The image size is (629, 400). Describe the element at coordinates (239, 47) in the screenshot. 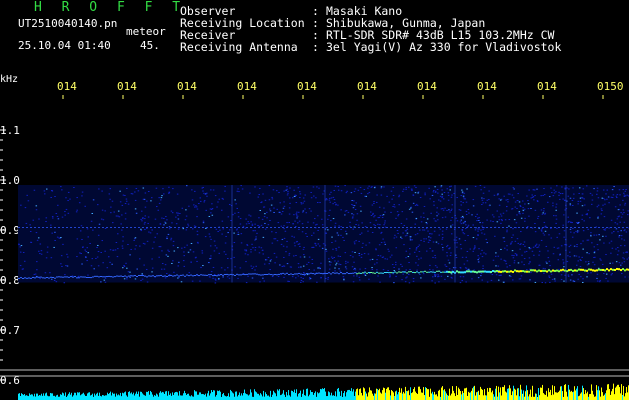

I see `meta-label-antenna: Receiving Antenna` at that location.